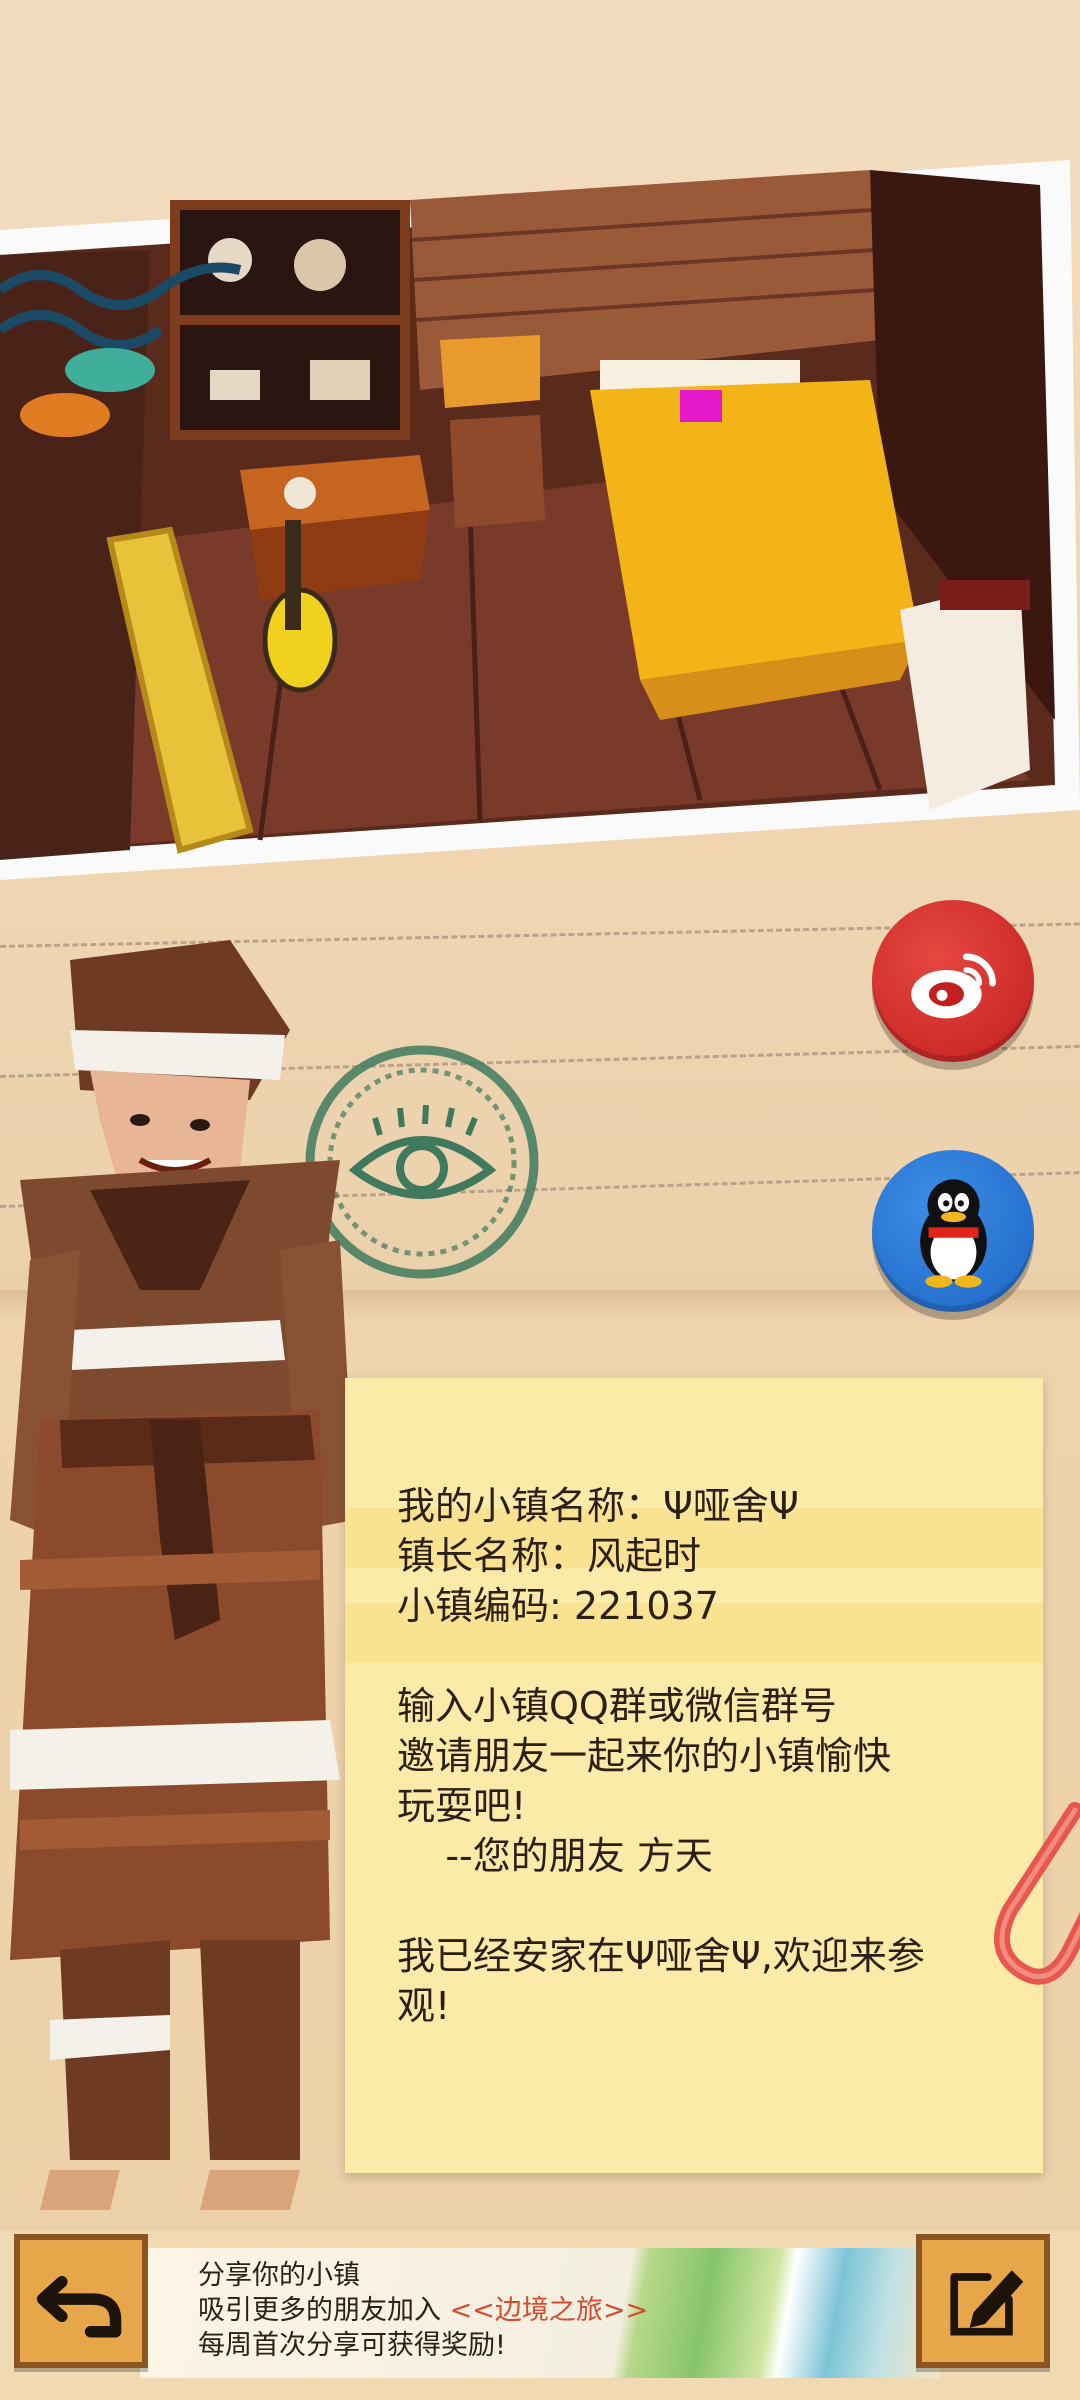  Describe the element at coordinates (279, 2275) in the screenshot. I see `tip-line-1: 分享你的小镇` at that location.